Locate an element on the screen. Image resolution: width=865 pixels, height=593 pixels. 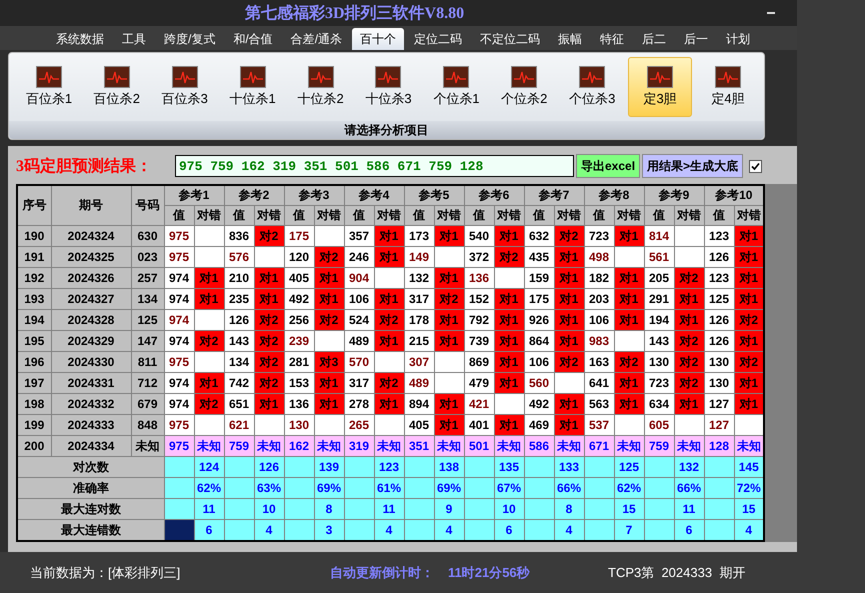
ribbon-button: 十位杀3 is located at coordinates (388, 87).